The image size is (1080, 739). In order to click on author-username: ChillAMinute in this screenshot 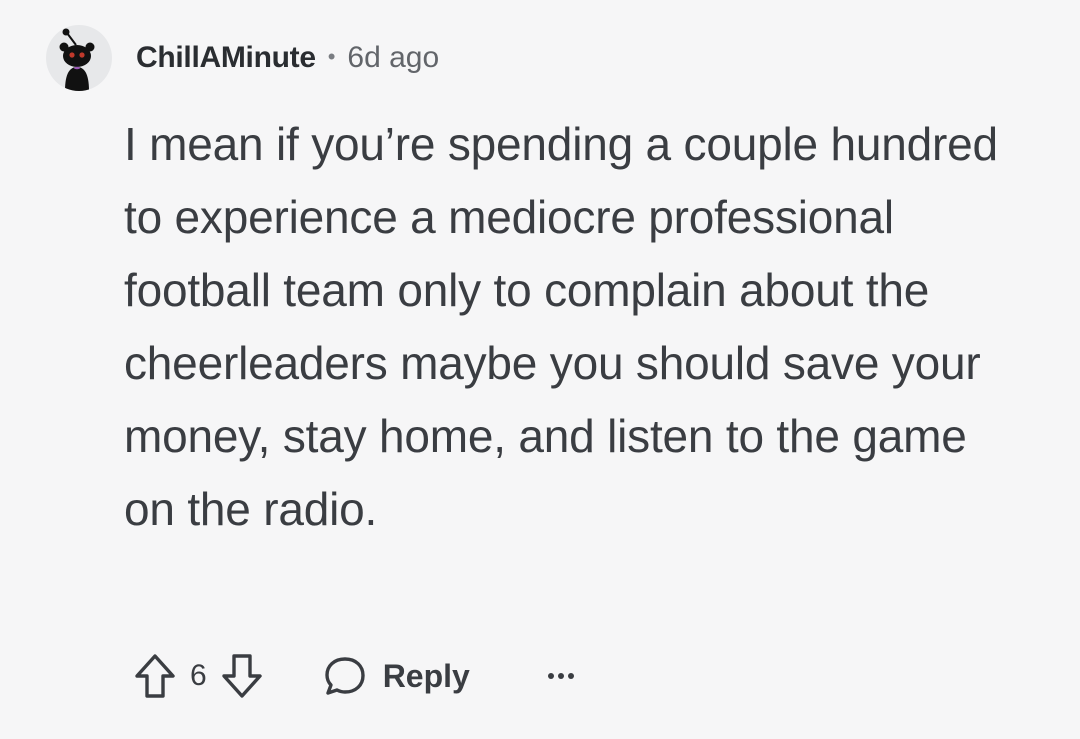, I will do `click(226, 58)`.